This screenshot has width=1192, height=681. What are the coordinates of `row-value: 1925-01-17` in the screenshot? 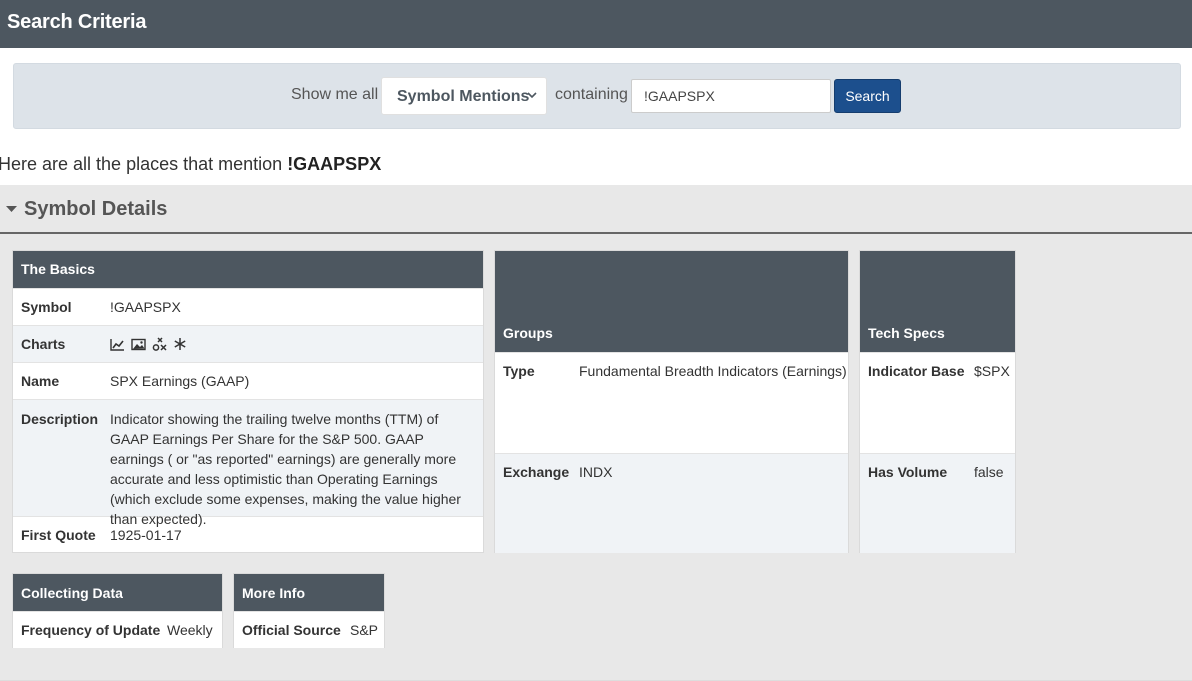 It's located at (146, 535).